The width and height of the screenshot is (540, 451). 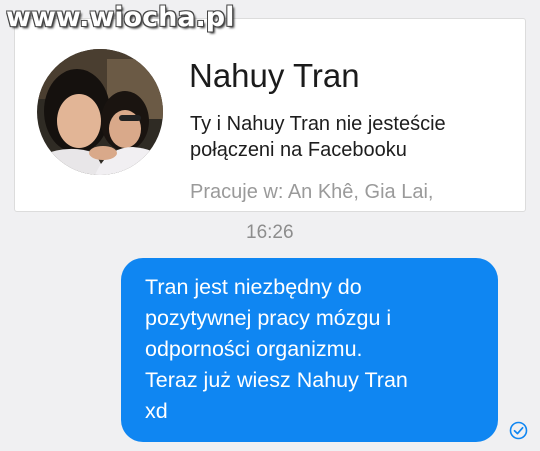 What do you see at coordinates (268, 318) in the screenshot?
I see `message-line: pozytywnej pracy mózgu i` at bounding box center [268, 318].